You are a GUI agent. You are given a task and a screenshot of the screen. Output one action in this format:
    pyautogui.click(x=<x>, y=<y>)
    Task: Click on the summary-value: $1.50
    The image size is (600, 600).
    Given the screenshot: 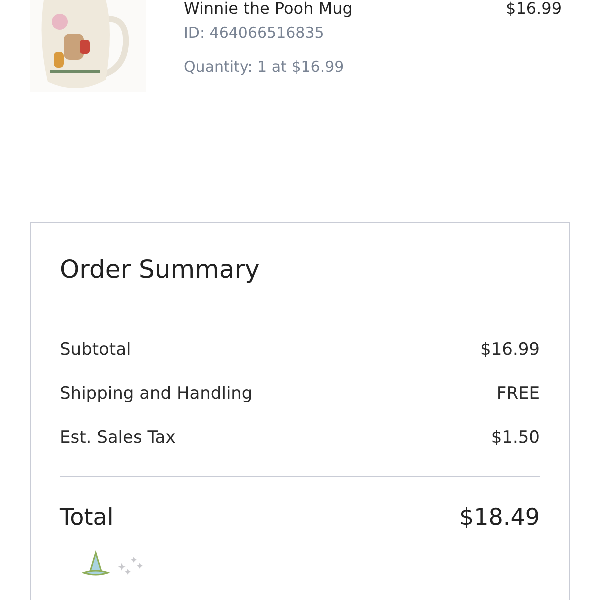 What is the action you would take?
    pyautogui.click(x=515, y=438)
    